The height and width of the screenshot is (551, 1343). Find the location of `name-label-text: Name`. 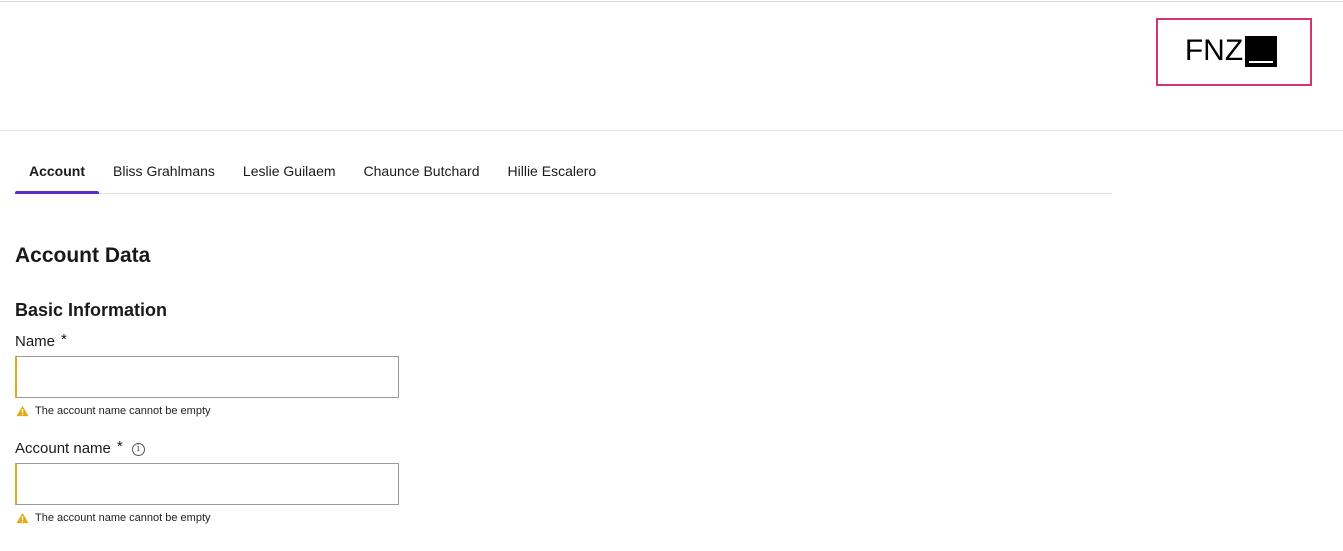

name-label-text: Name is located at coordinates (35, 341).